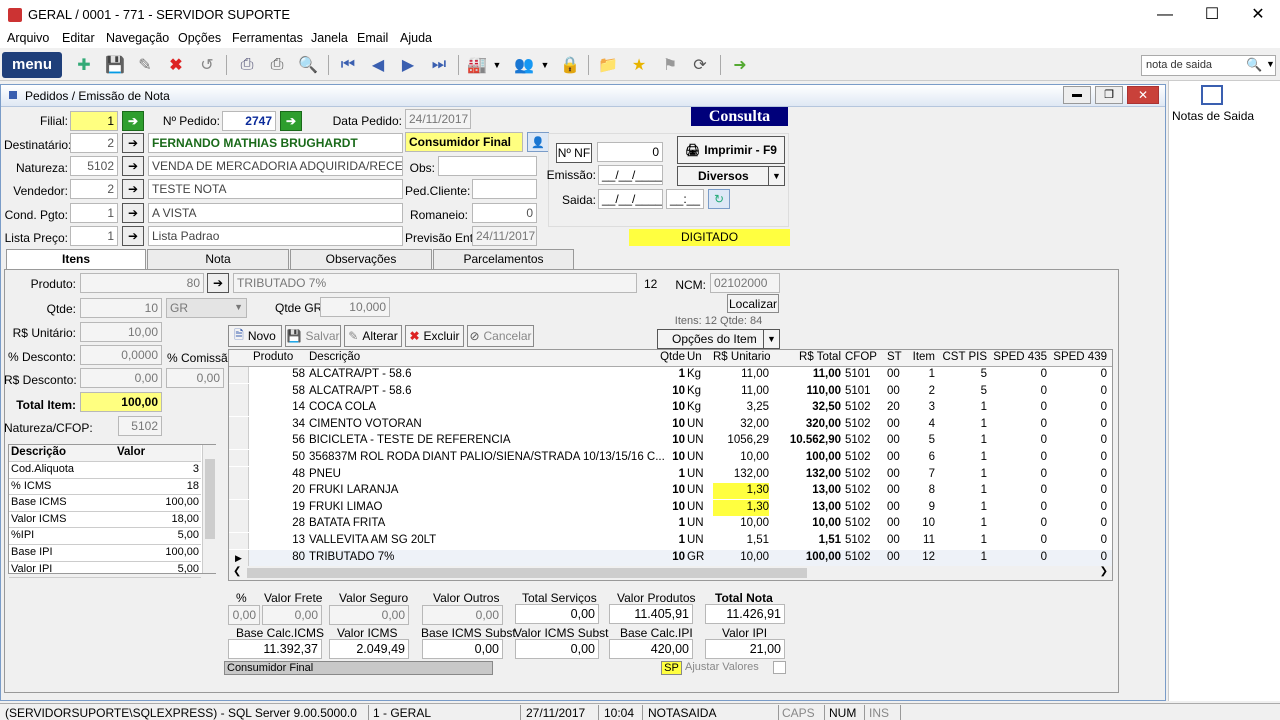 The image size is (1280, 720). Describe the element at coordinates (630, 199) in the screenshot. I see `saida-data-field: __/__/____` at that location.